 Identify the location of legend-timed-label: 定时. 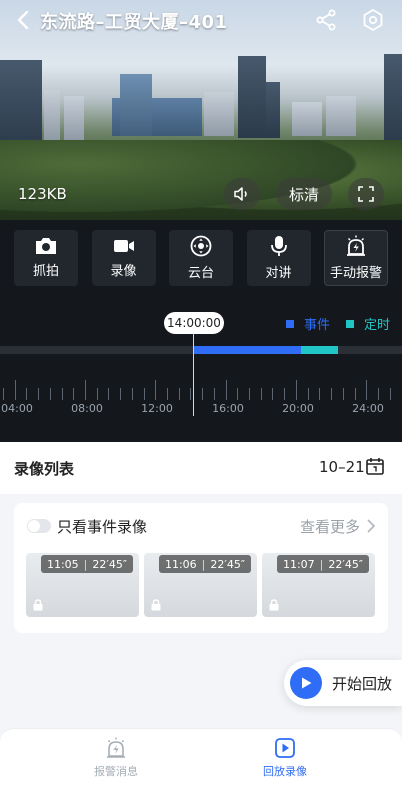
(377, 325).